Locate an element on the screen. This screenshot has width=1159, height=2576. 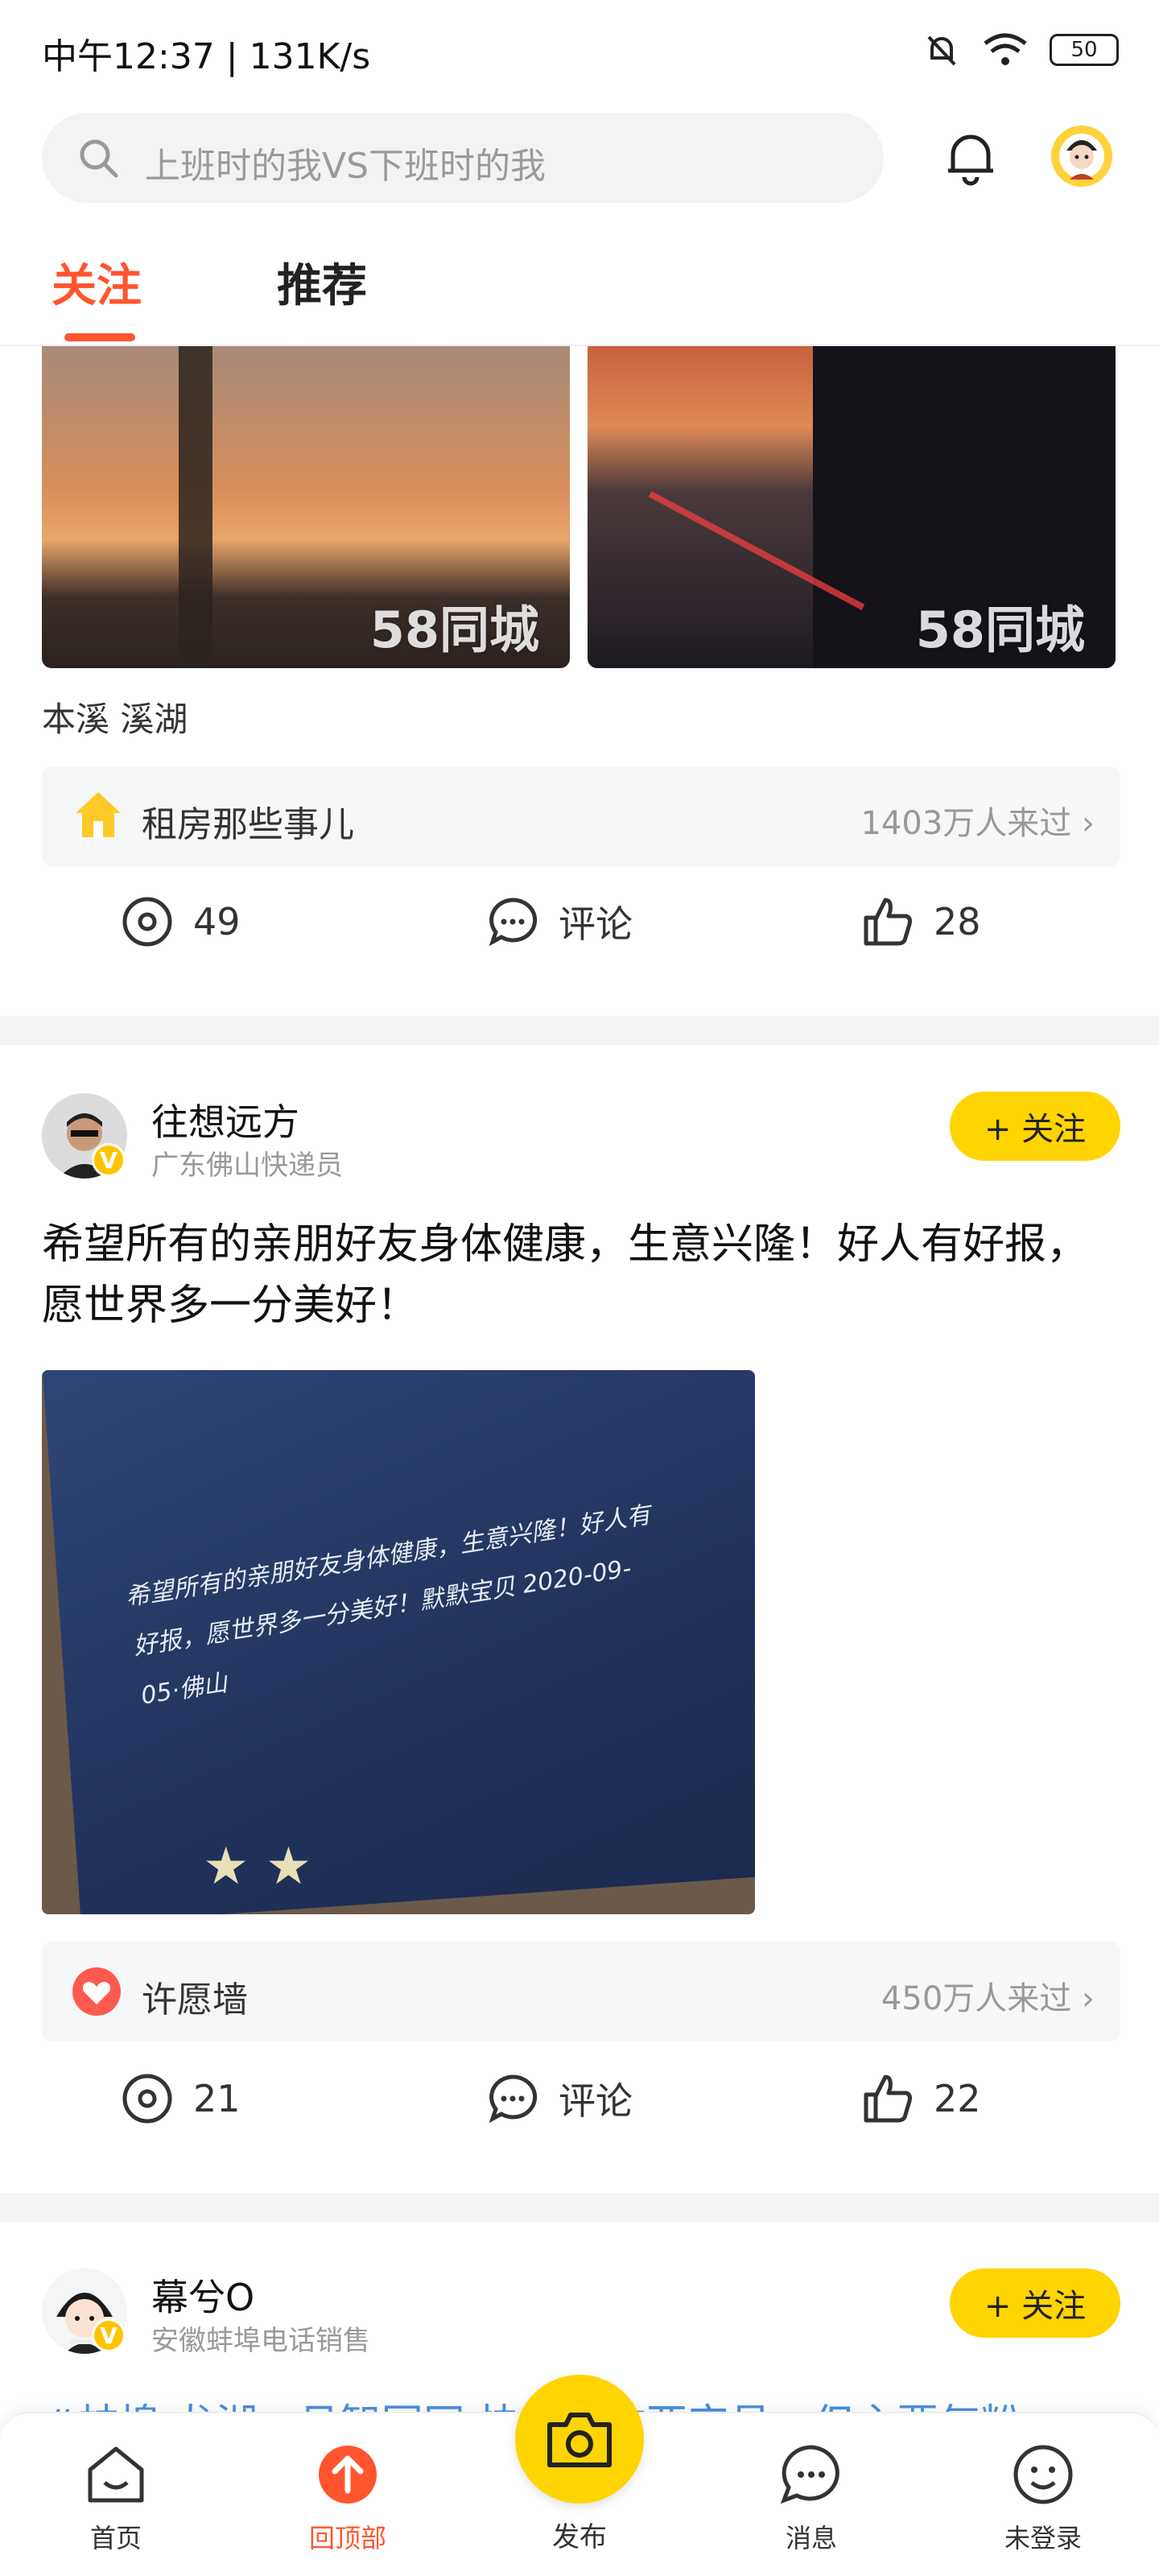
home-icon is located at coordinates (116, 2474).